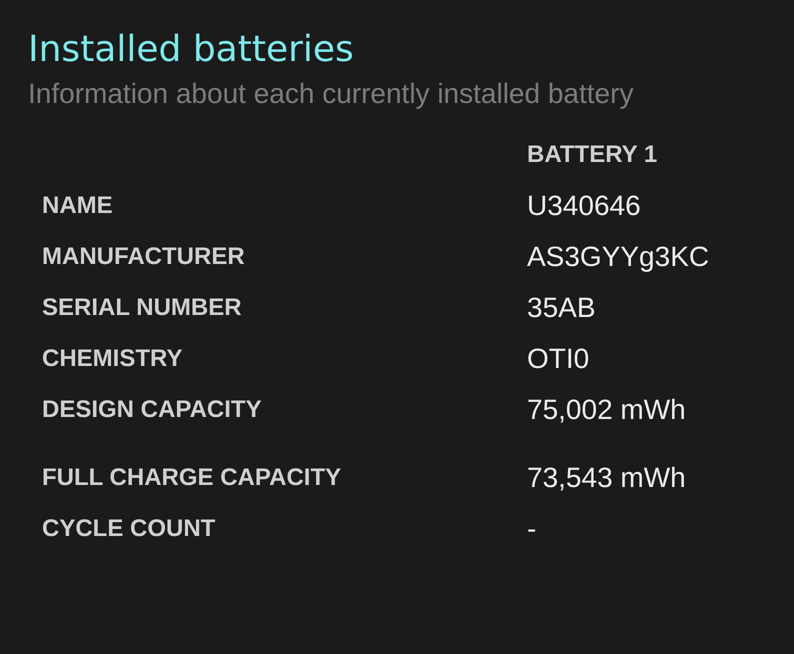 The height and width of the screenshot is (654, 794). Describe the element at coordinates (112, 358) in the screenshot. I see `row-label: CHEMISTRY` at that location.